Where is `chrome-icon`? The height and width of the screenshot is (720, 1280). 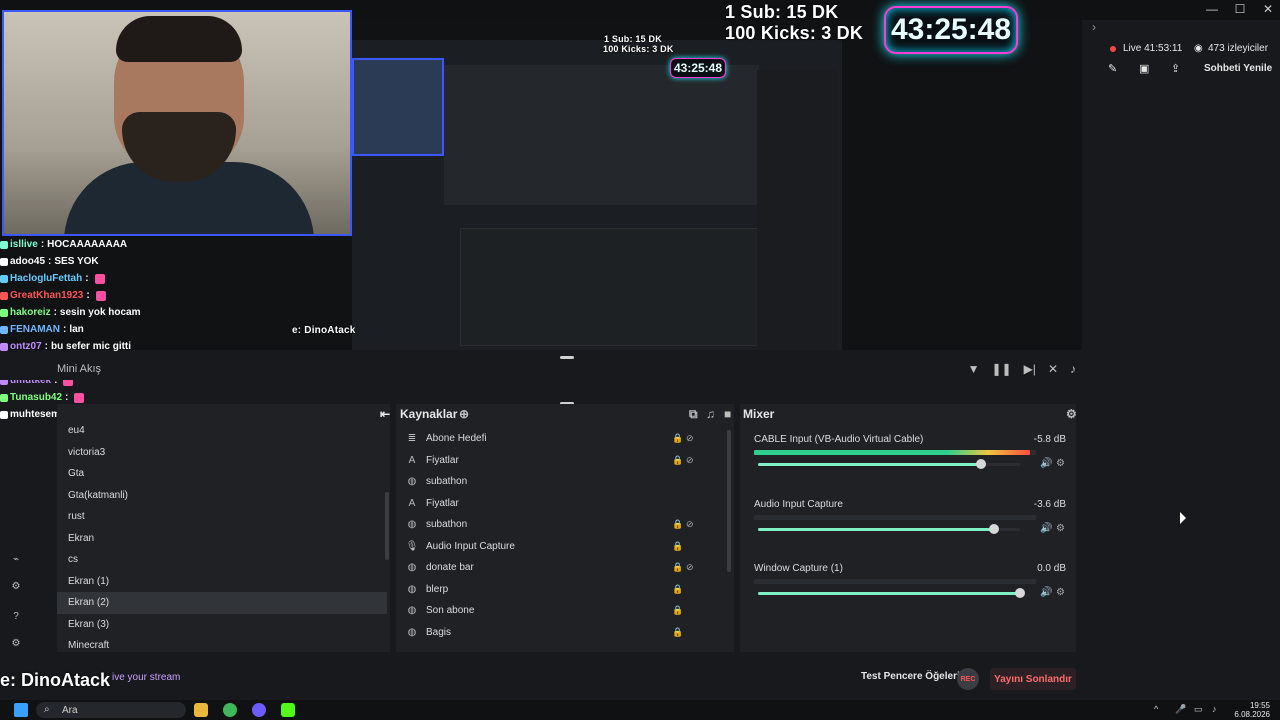 chrome-icon is located at coordinates (230, 710).